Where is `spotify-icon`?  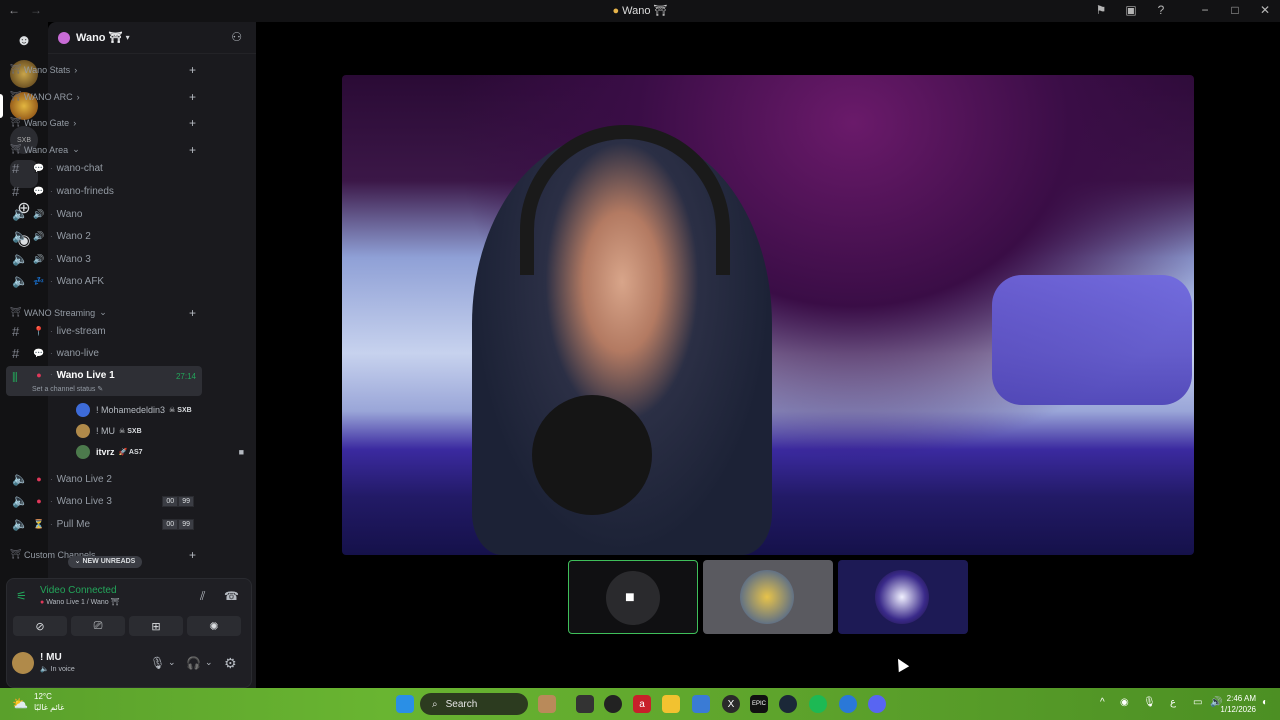
spotify-icon is located at coordinates (818, 704).